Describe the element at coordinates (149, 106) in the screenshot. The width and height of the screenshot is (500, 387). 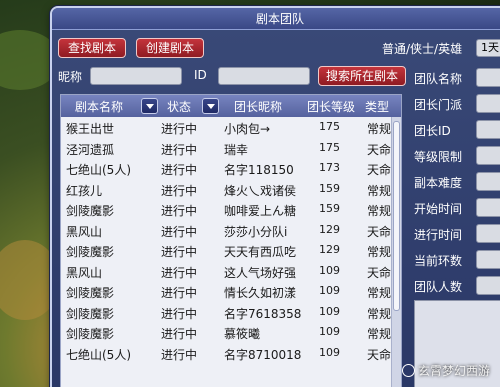
I see `sort-name-chevron-down-icon` at that location.